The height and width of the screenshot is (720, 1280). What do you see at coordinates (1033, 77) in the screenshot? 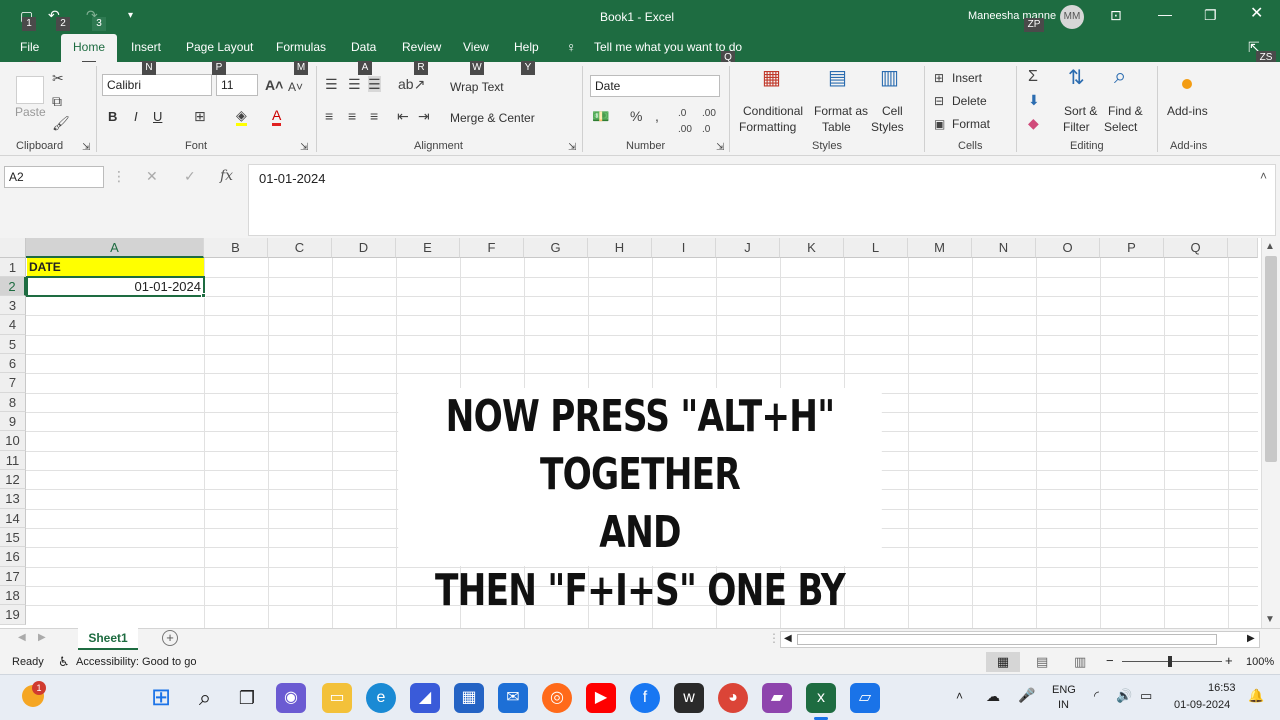
I see `autosum-icon: Σ` at bounding box center [1033, 77].